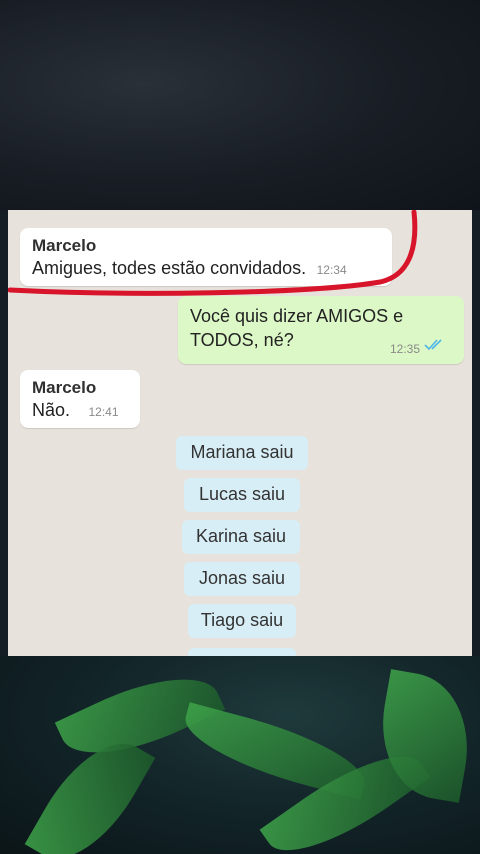  What do you see at coordinates (241, 537) in the screenshot?
I see `system-message: Karina saiu` at bounding box center [241, 537].